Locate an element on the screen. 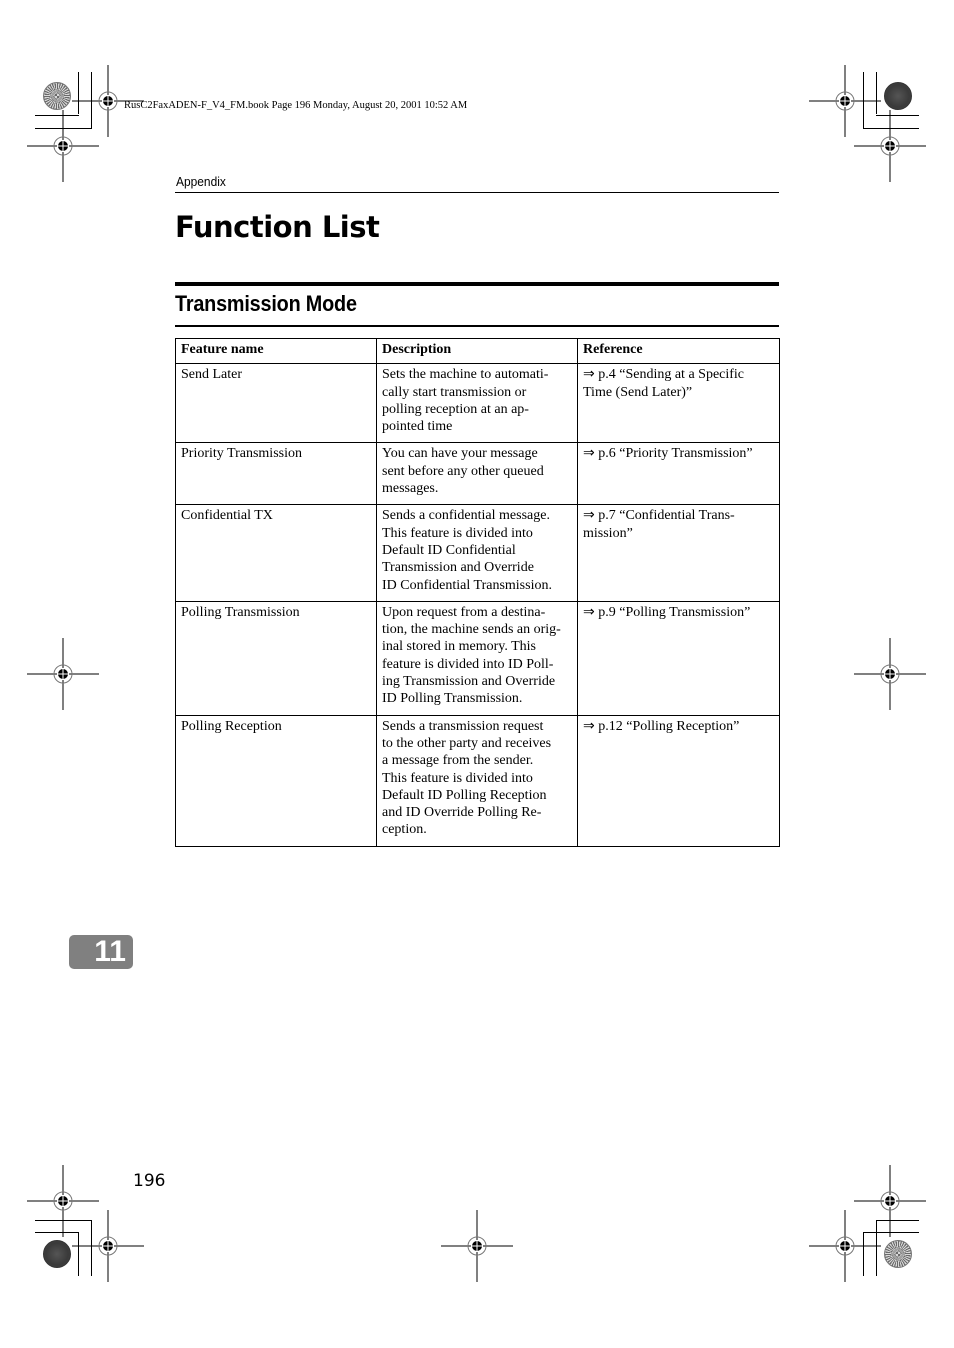  reference-link: ⇒ p.12 “Polling Reception” is located at coordinates (678, 780).